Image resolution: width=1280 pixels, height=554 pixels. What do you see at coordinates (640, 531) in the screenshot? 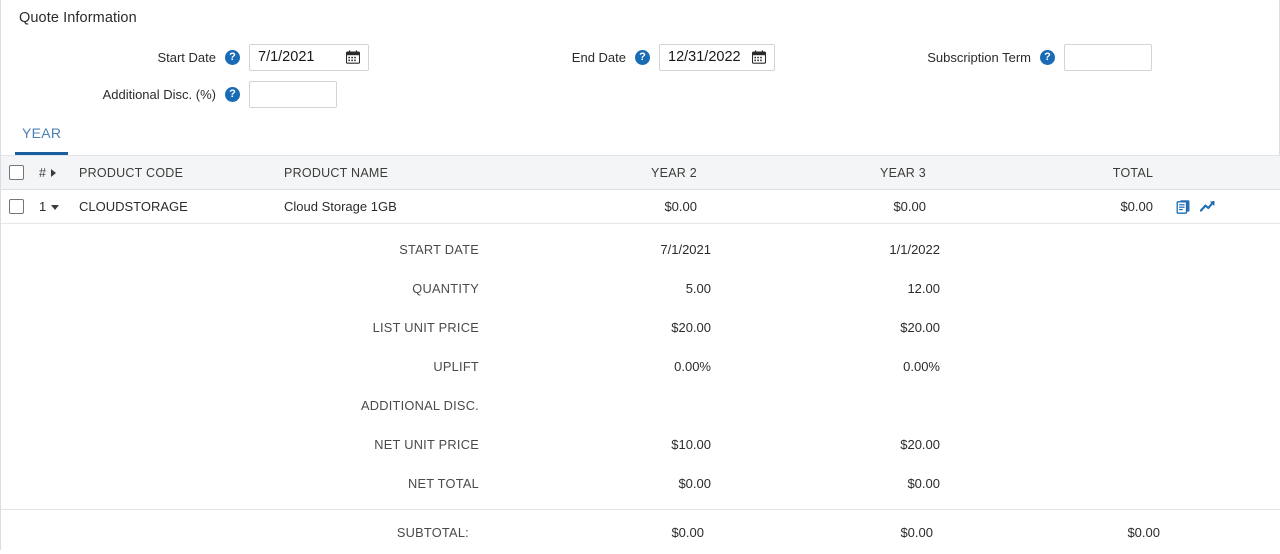
I see `subtotal-row: SUBTOTAL: $0.00 $0.00 $0.00` at bounding box center [640, 531].